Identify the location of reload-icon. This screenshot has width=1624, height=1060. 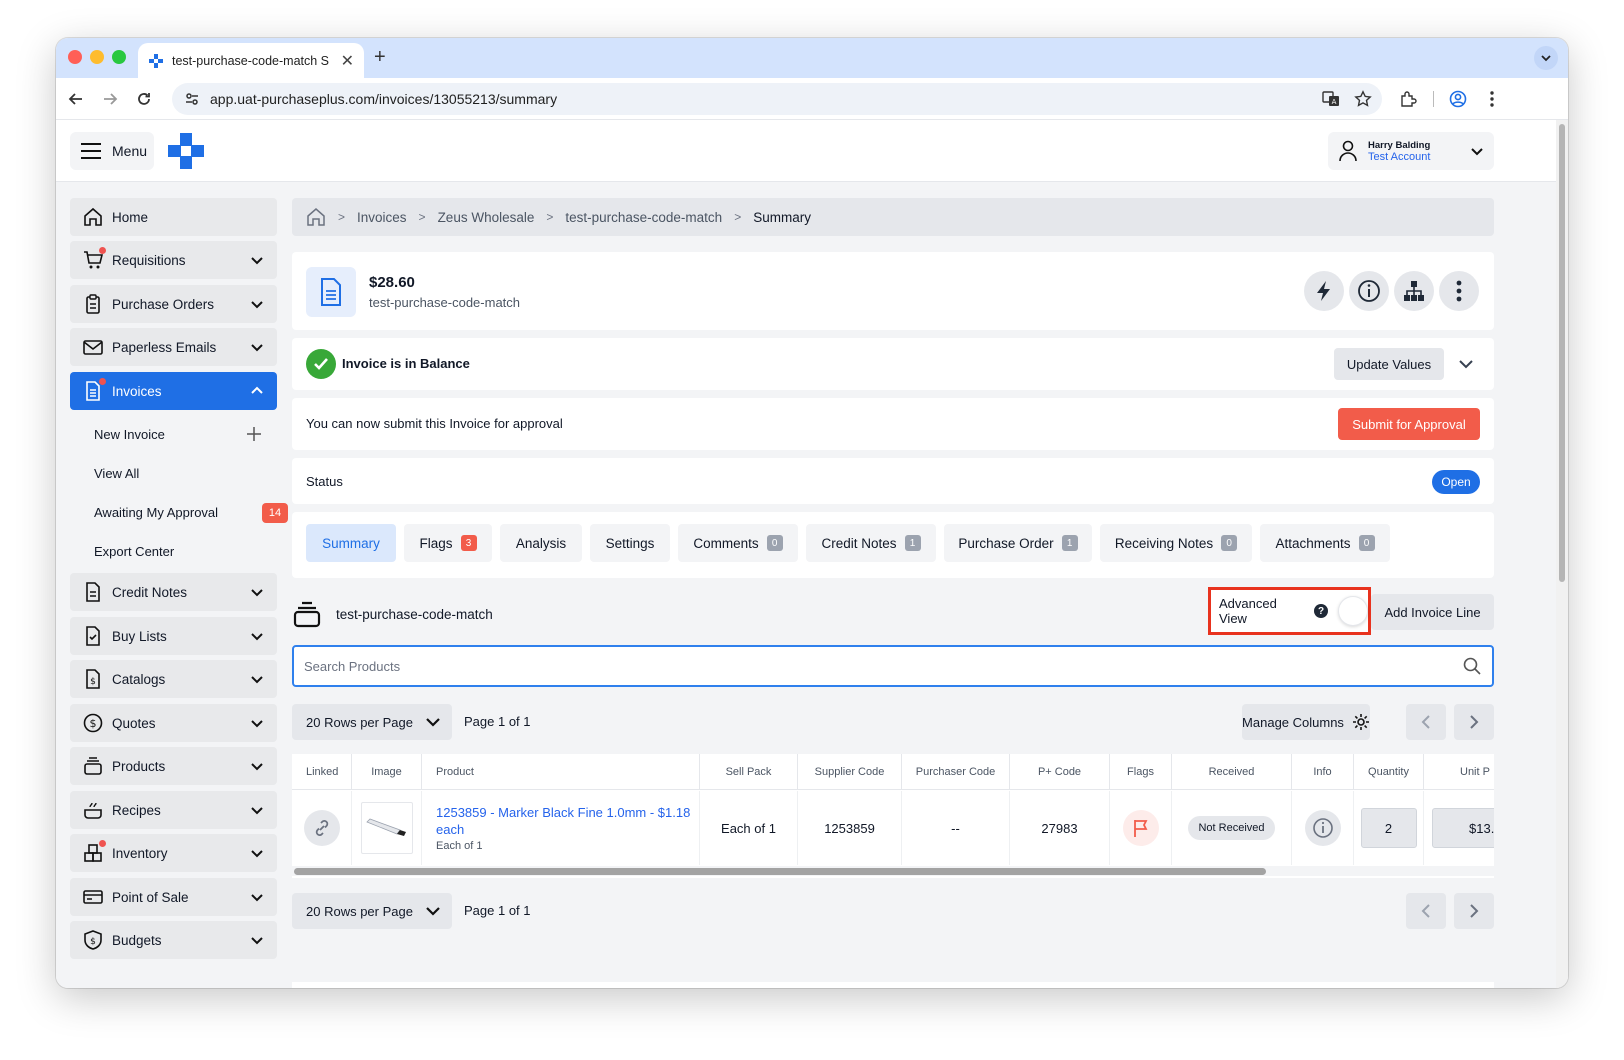
(144, 99).